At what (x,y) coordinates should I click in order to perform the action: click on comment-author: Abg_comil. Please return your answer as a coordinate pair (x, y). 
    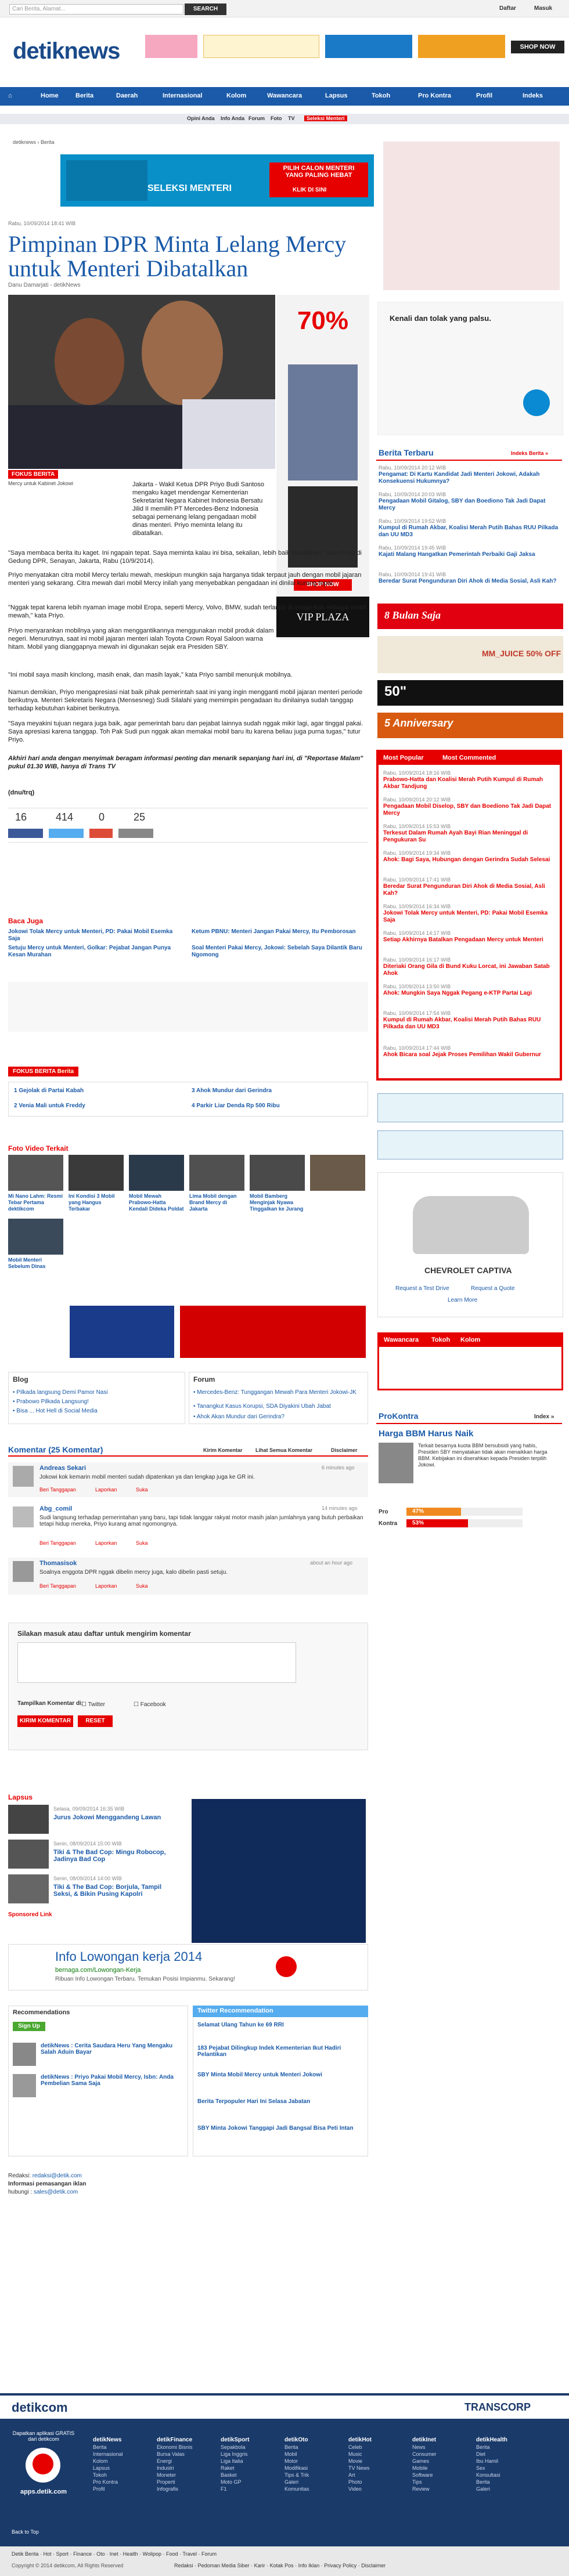
    Looking at the image, I should click on (55, 1508).